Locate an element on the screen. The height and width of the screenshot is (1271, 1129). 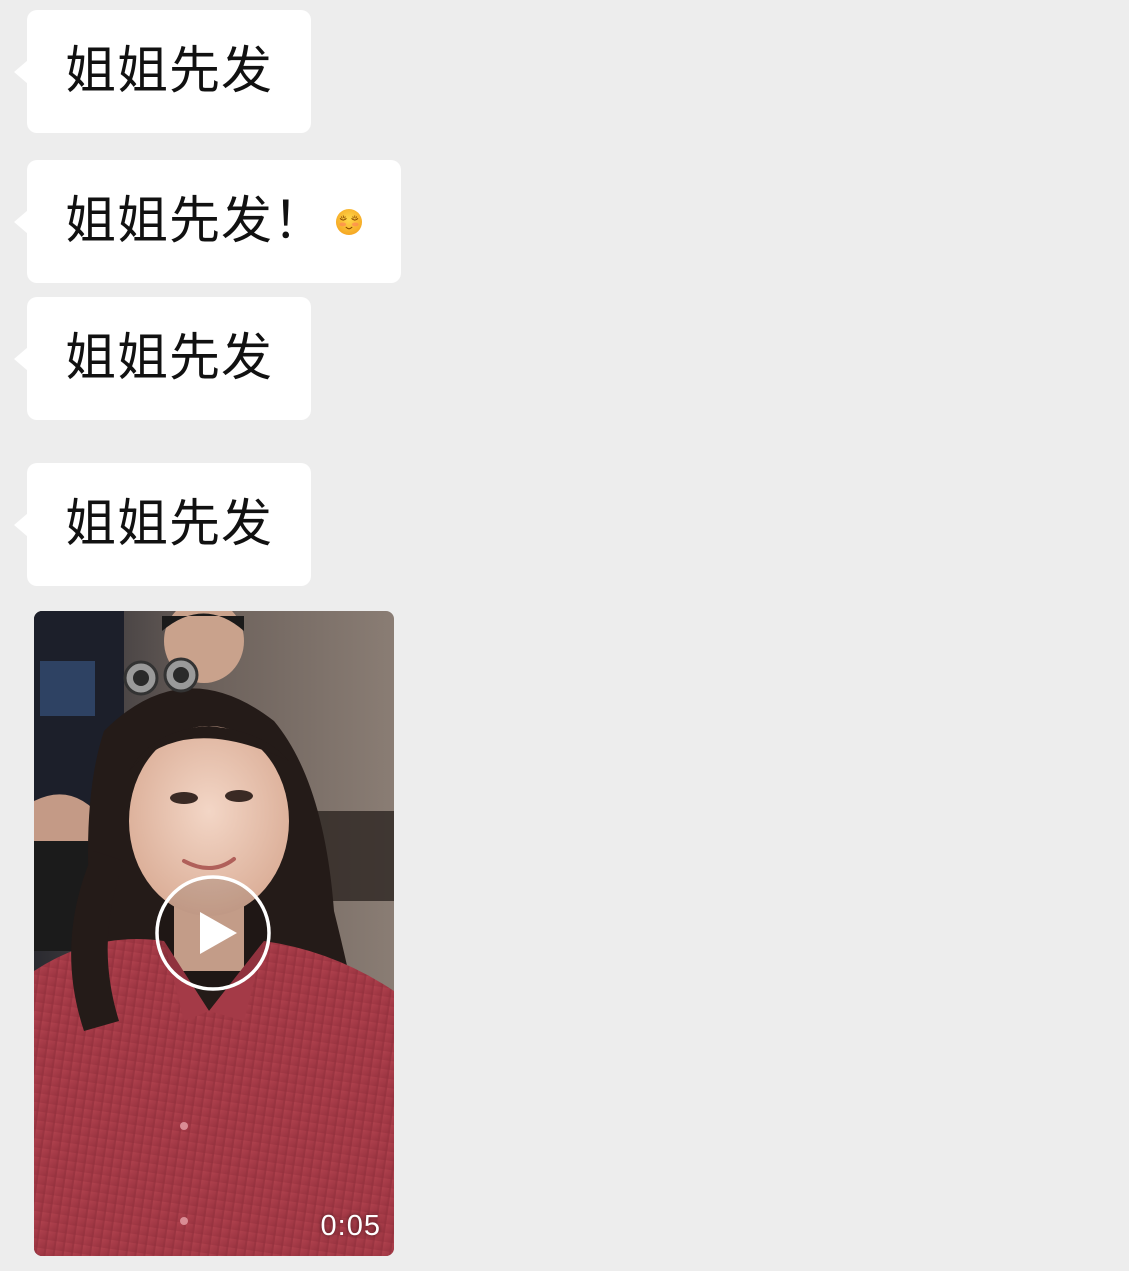
message-bubble-2: 姐姐先发！ is located at coordinates (207, 221).